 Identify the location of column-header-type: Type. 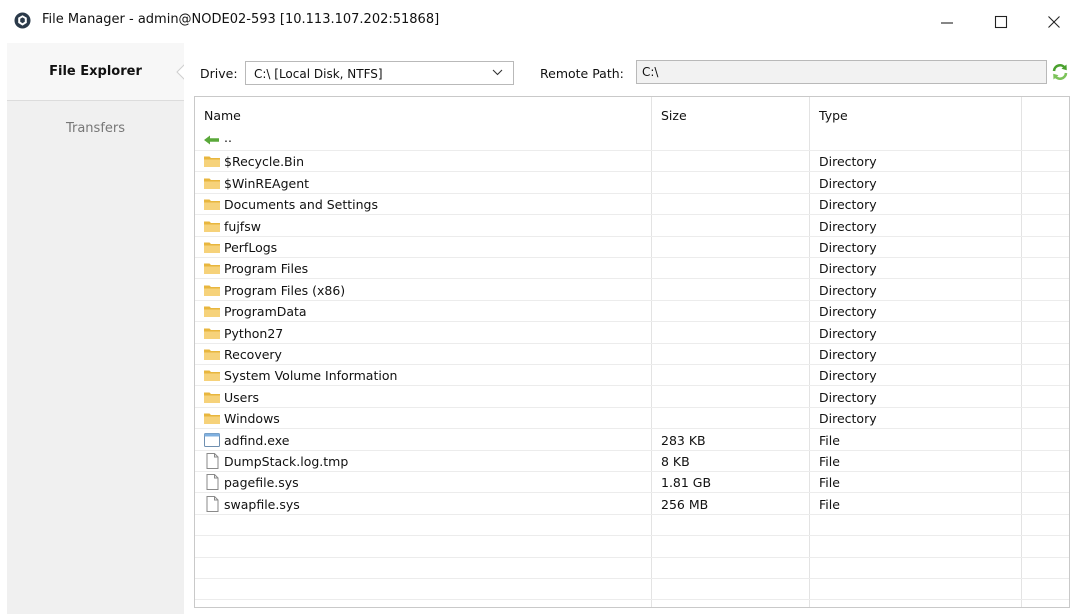
(833, 115).